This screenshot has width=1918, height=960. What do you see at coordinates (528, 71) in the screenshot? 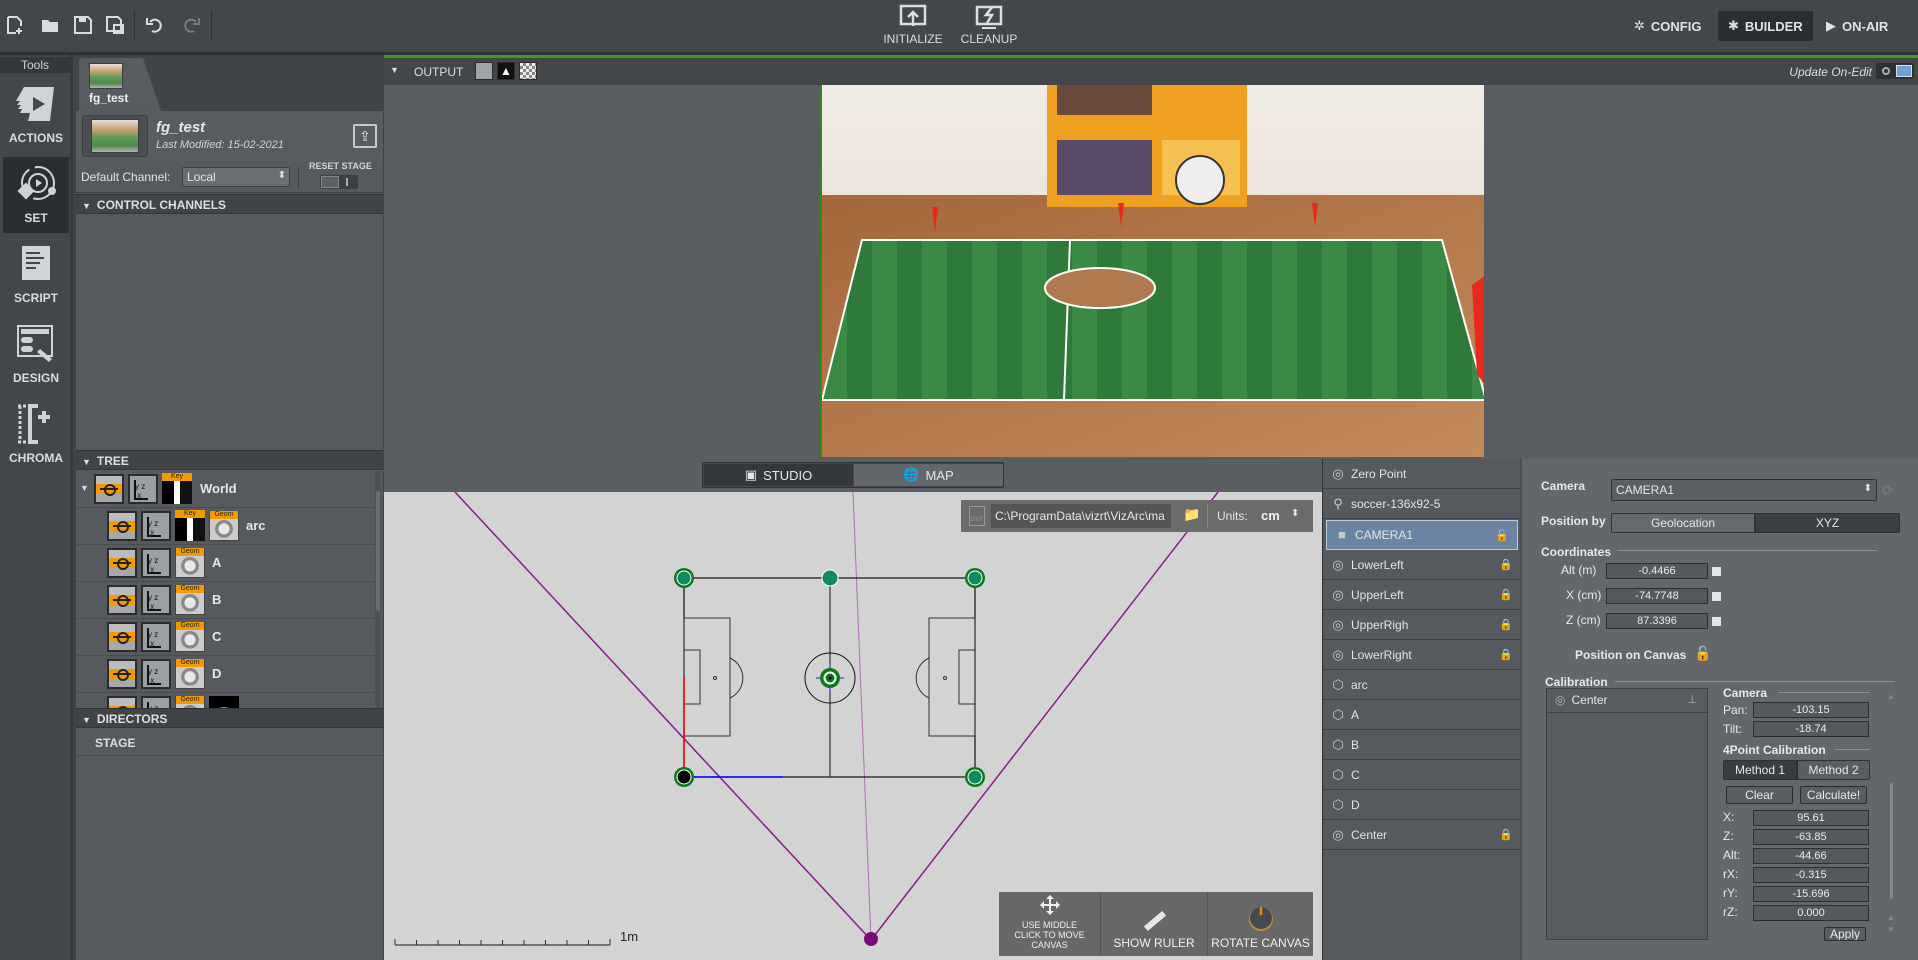
I see `view-checker-icon` at bounding box center [528, 71].